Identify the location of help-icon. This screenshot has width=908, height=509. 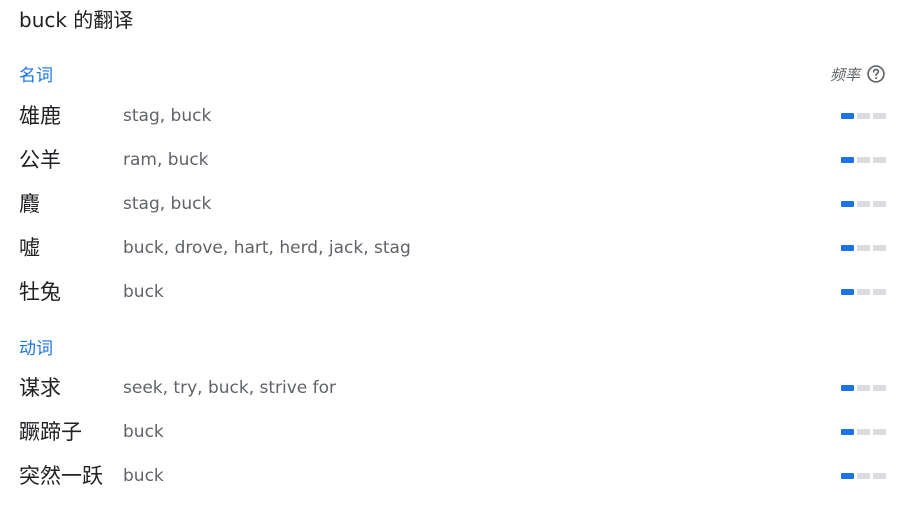
(876, 74).